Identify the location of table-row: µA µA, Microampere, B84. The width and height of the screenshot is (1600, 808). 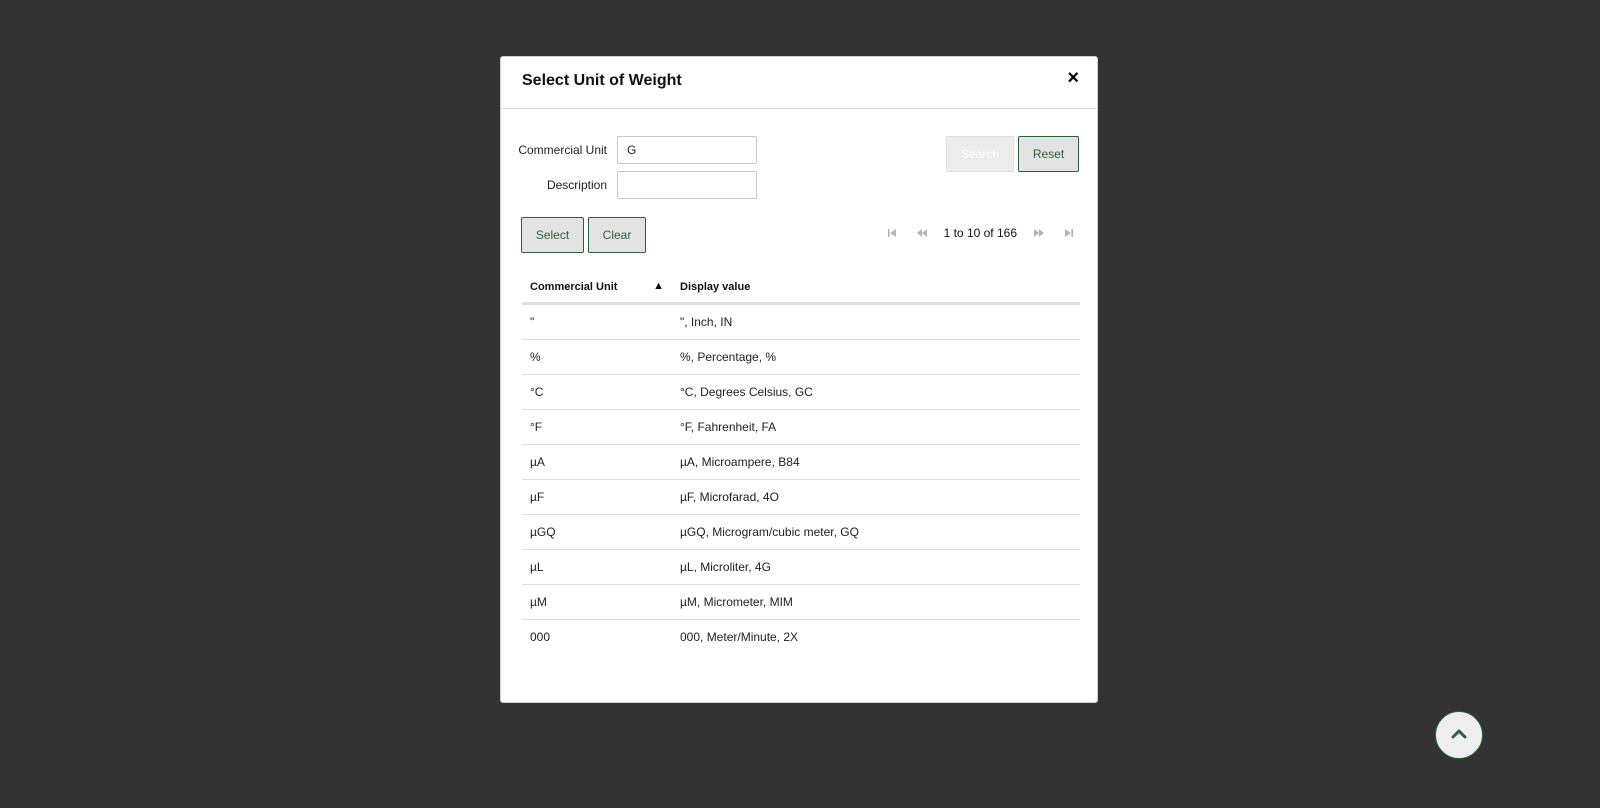
(801, 462).